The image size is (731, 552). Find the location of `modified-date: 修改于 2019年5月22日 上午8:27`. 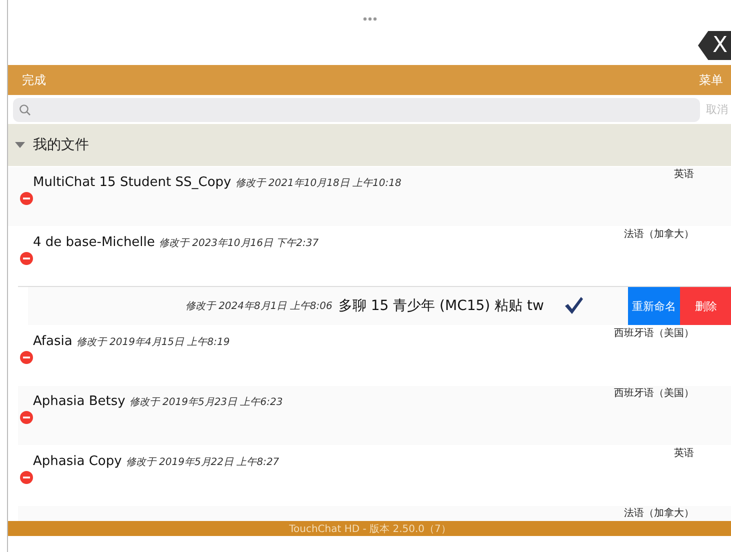

modified-date: 修改于 2019年5月22日 上午8:27 is located at coordinates (203, 462).